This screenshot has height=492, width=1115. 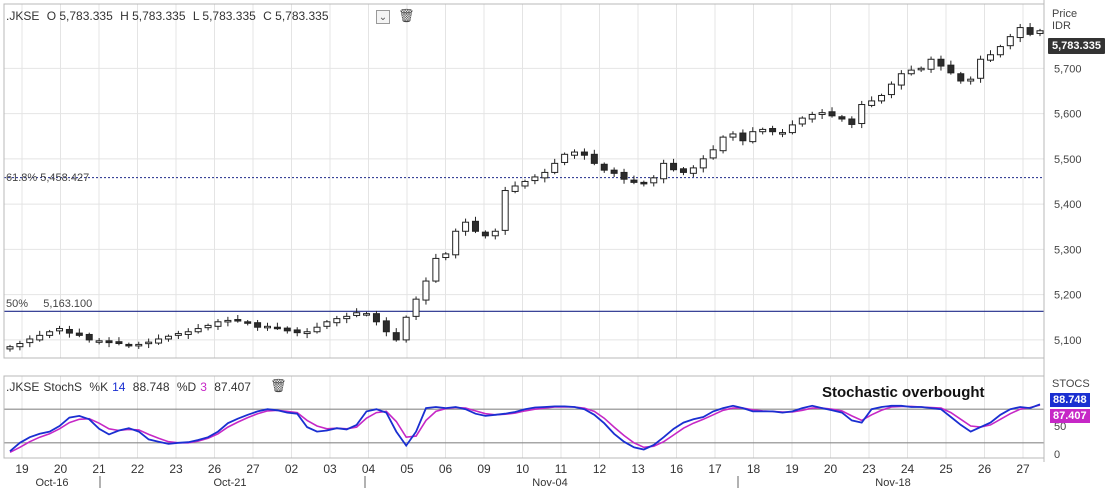 What do you see at coordinates (892, 483) in the screenshot?
I see `x-month-label: Nov-18` at bounding box center [892, 483].